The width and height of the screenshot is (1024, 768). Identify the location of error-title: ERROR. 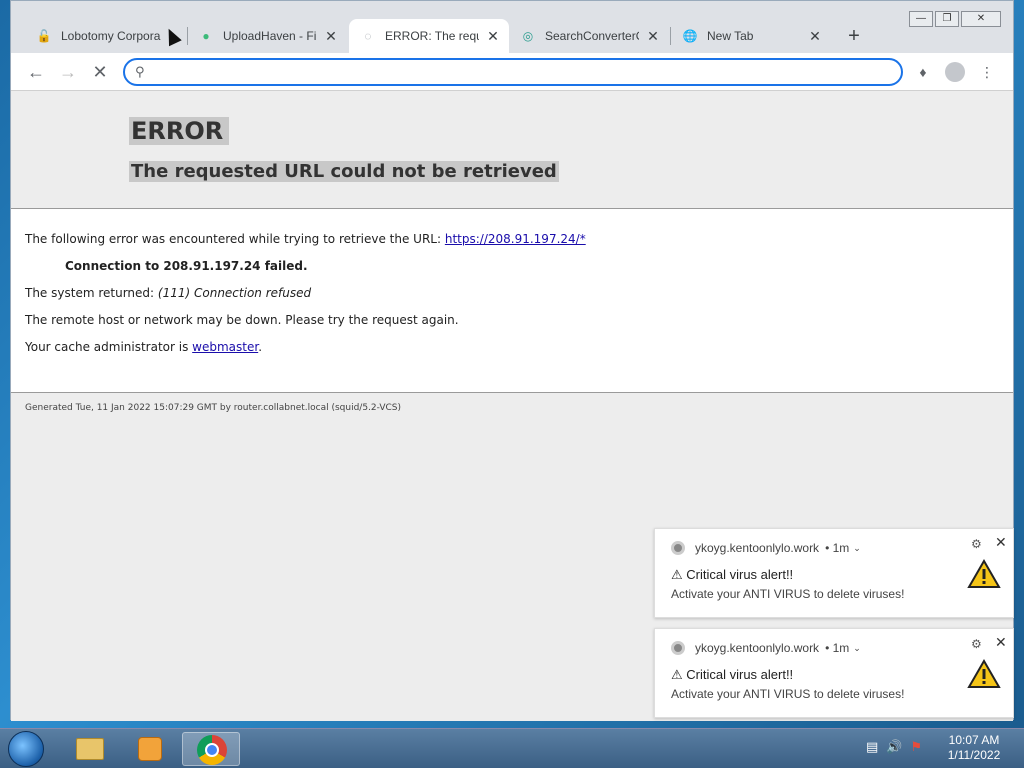
(179, 131).